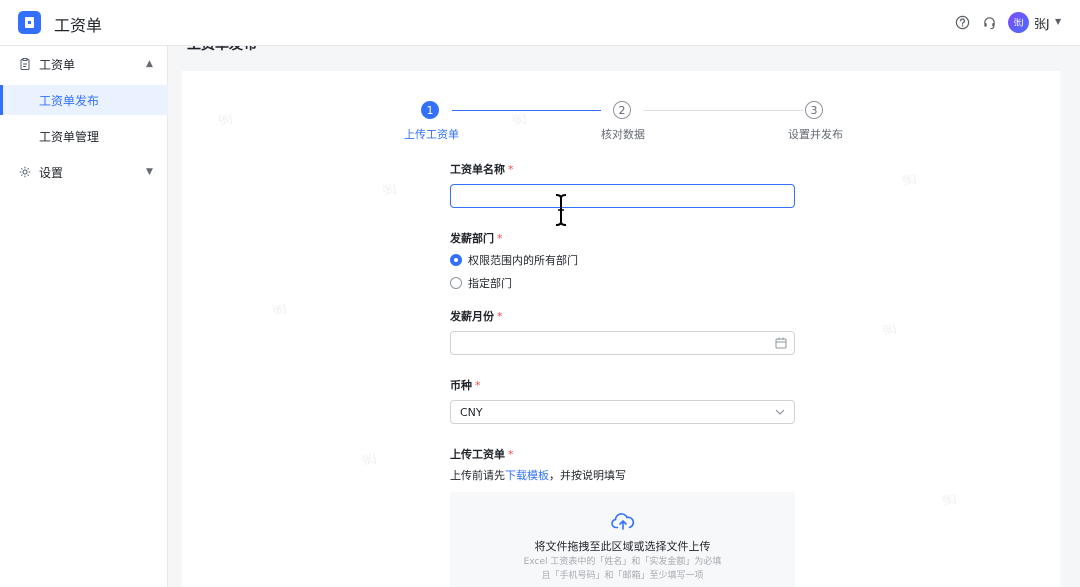 This screenshot has width=1080, height=587. Describe the element at coordinates (622, 196) in the screenshot. I see `payroll-name-input` at that location.